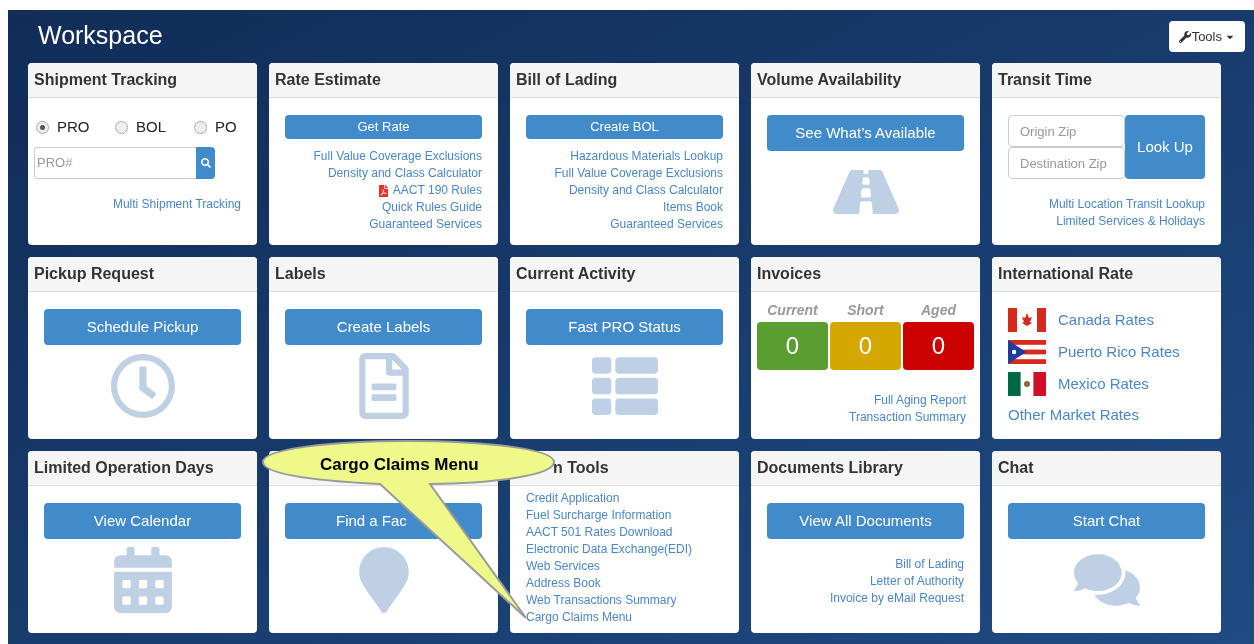 The image size is (1254, 644). What do you see at coordinates (300, 274) in the screenshot?
I see `card-title: Labels` at bounding box center [300, 274].